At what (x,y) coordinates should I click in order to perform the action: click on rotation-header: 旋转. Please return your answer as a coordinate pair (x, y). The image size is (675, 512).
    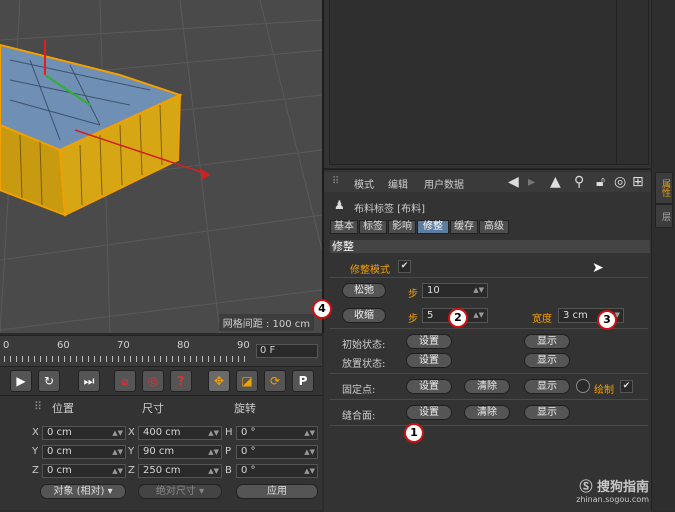
    Looking at the image, I should click on (245, 408).